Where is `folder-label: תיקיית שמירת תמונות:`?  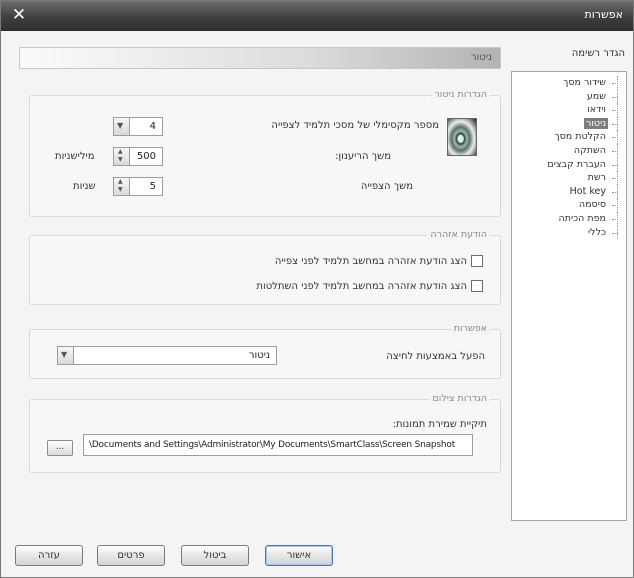 folder-label: תיקיית שמירת תמונות: is located at coordinates (439, 424).